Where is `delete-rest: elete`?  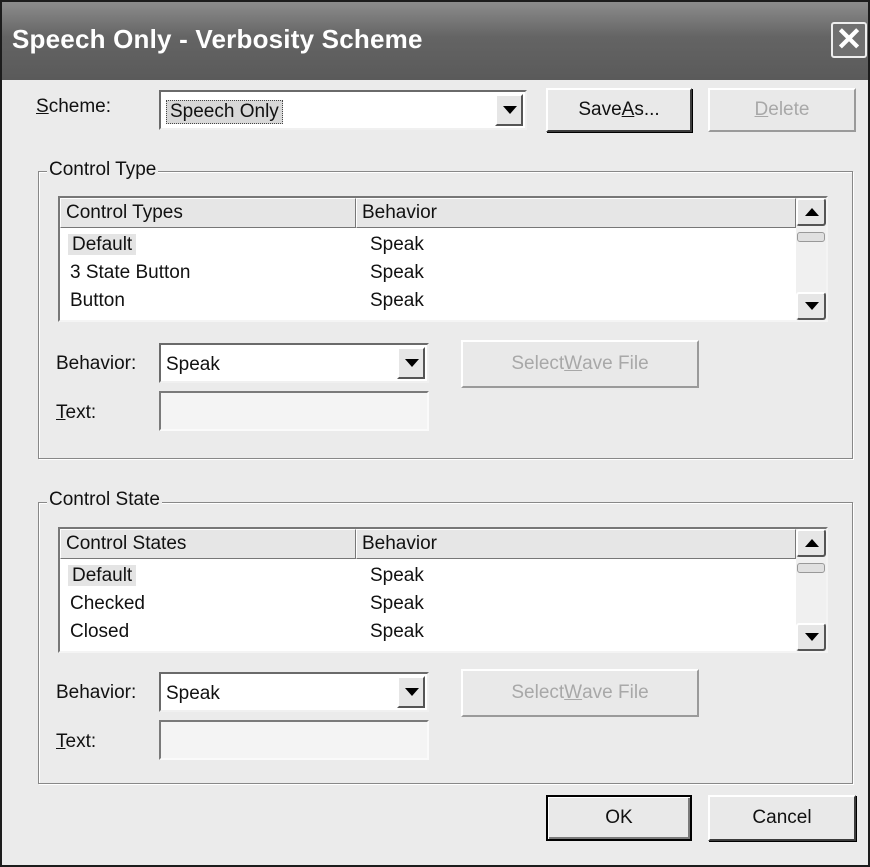 delete-rest: elete is located at coordinates (789, 109).